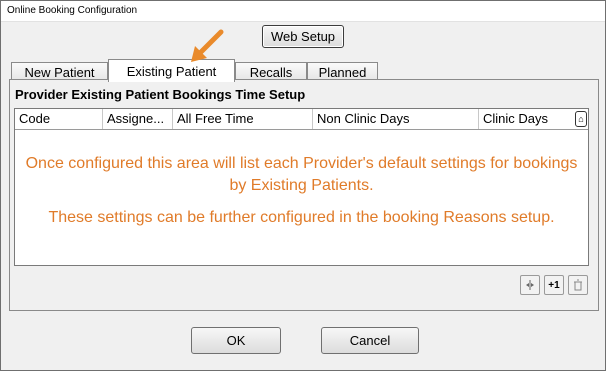 Image resolution: width=606 pixels, height=371 pixels. What do you see at coordinates (581, 119) in the screenshot?
I see `column-chooser-icon: ⌂` at bounding box center [581, 119].